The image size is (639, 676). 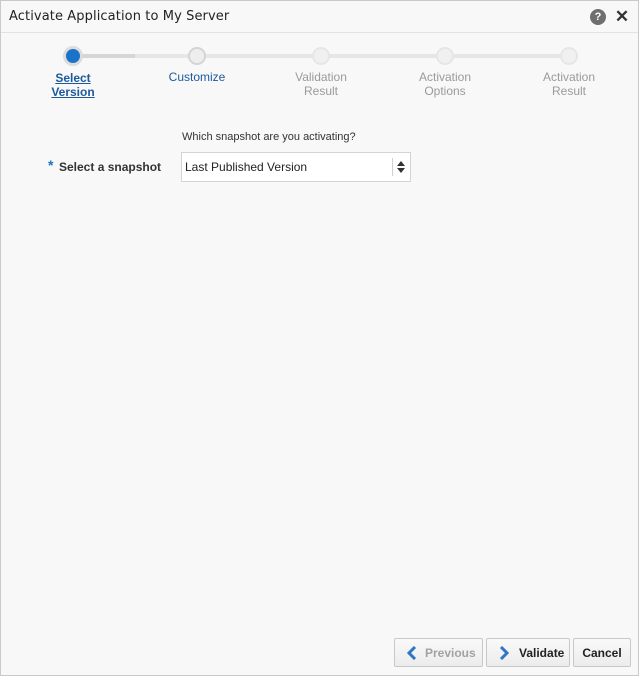 What do you see at coordinates (445, 56) in the screenshot?
I see `step-stop-activation-options` at bounding box center [445, 56].